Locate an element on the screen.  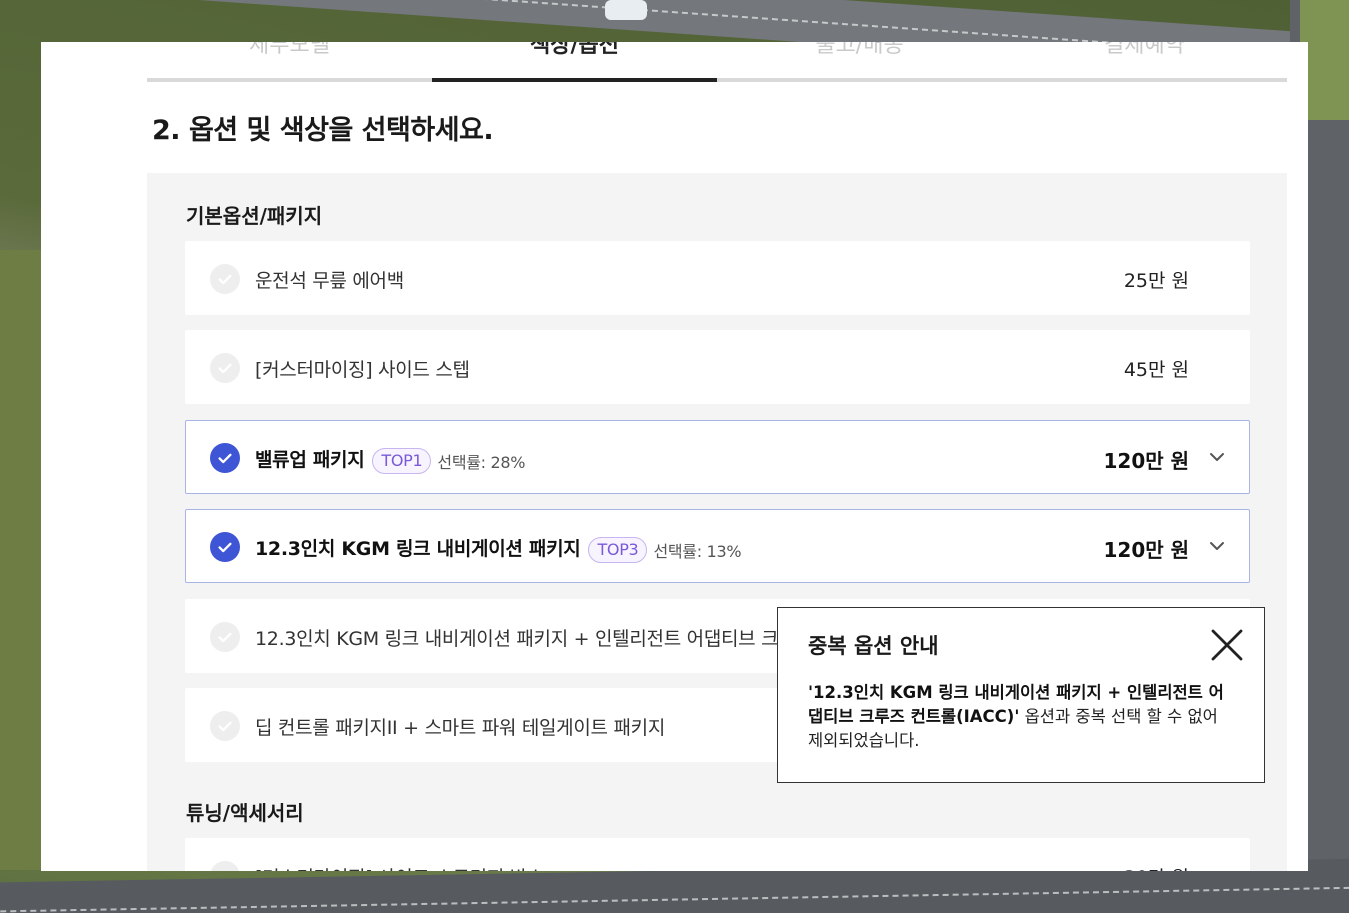
option-label: 딥 컨트롤 패키지II + 스마트 파워 테일게이트 패키지 is located at coordinates (460, 728).